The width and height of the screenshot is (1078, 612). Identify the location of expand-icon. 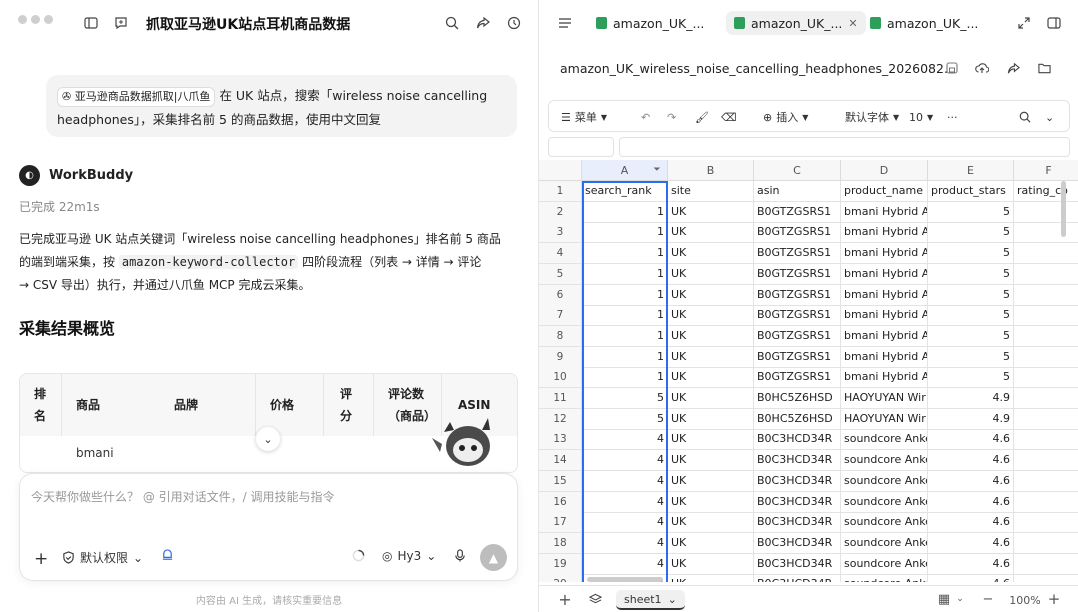
(1024, 23).